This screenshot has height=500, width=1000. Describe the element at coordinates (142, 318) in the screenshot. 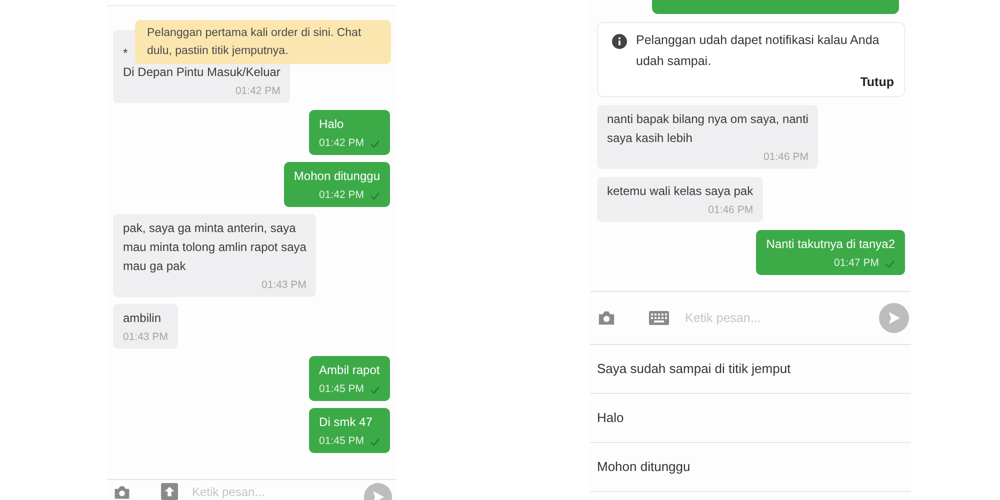

I see `message-text: ambilin` at that location.